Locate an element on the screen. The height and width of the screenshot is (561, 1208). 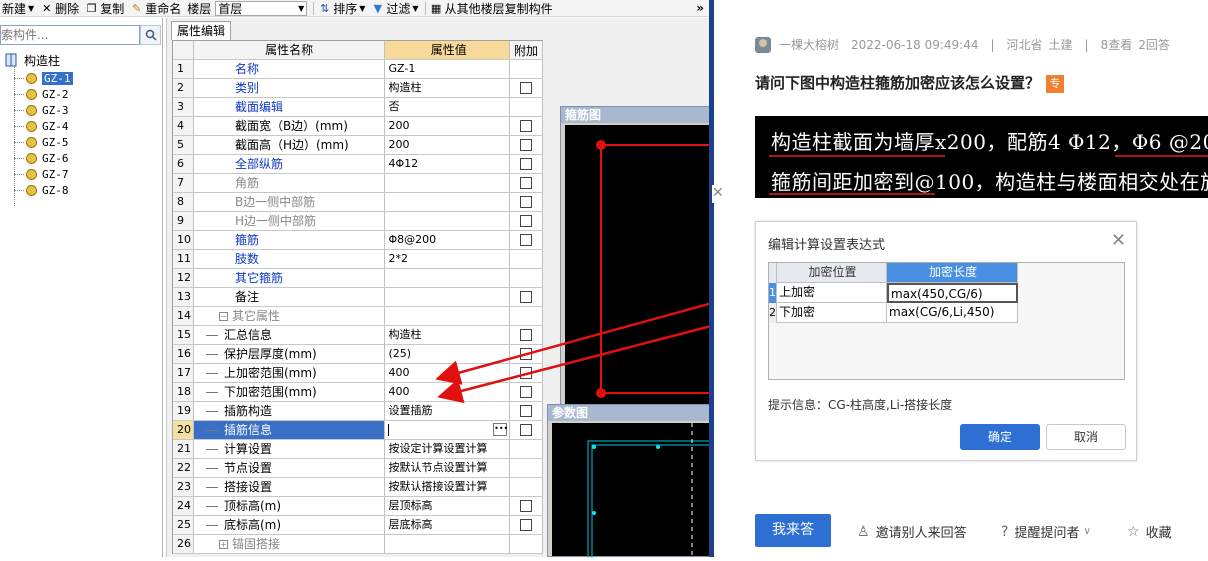
search-button is located at coordinates (150, 35).